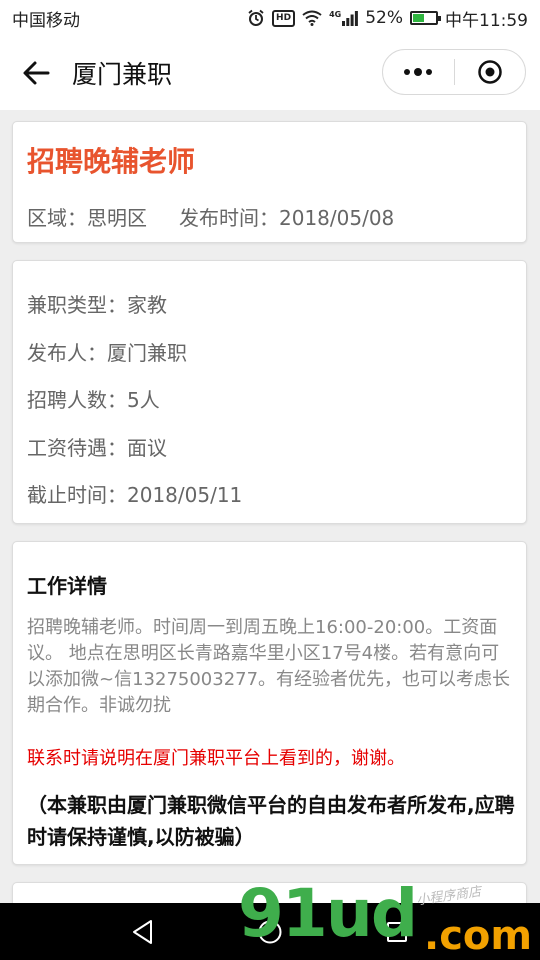 The width and height of the screenshot is (540, 960). What do you see at coordinates (46, 20) in the screenshot?
I see `carrier-label: 中国移动` at bounding box center [46, 20].